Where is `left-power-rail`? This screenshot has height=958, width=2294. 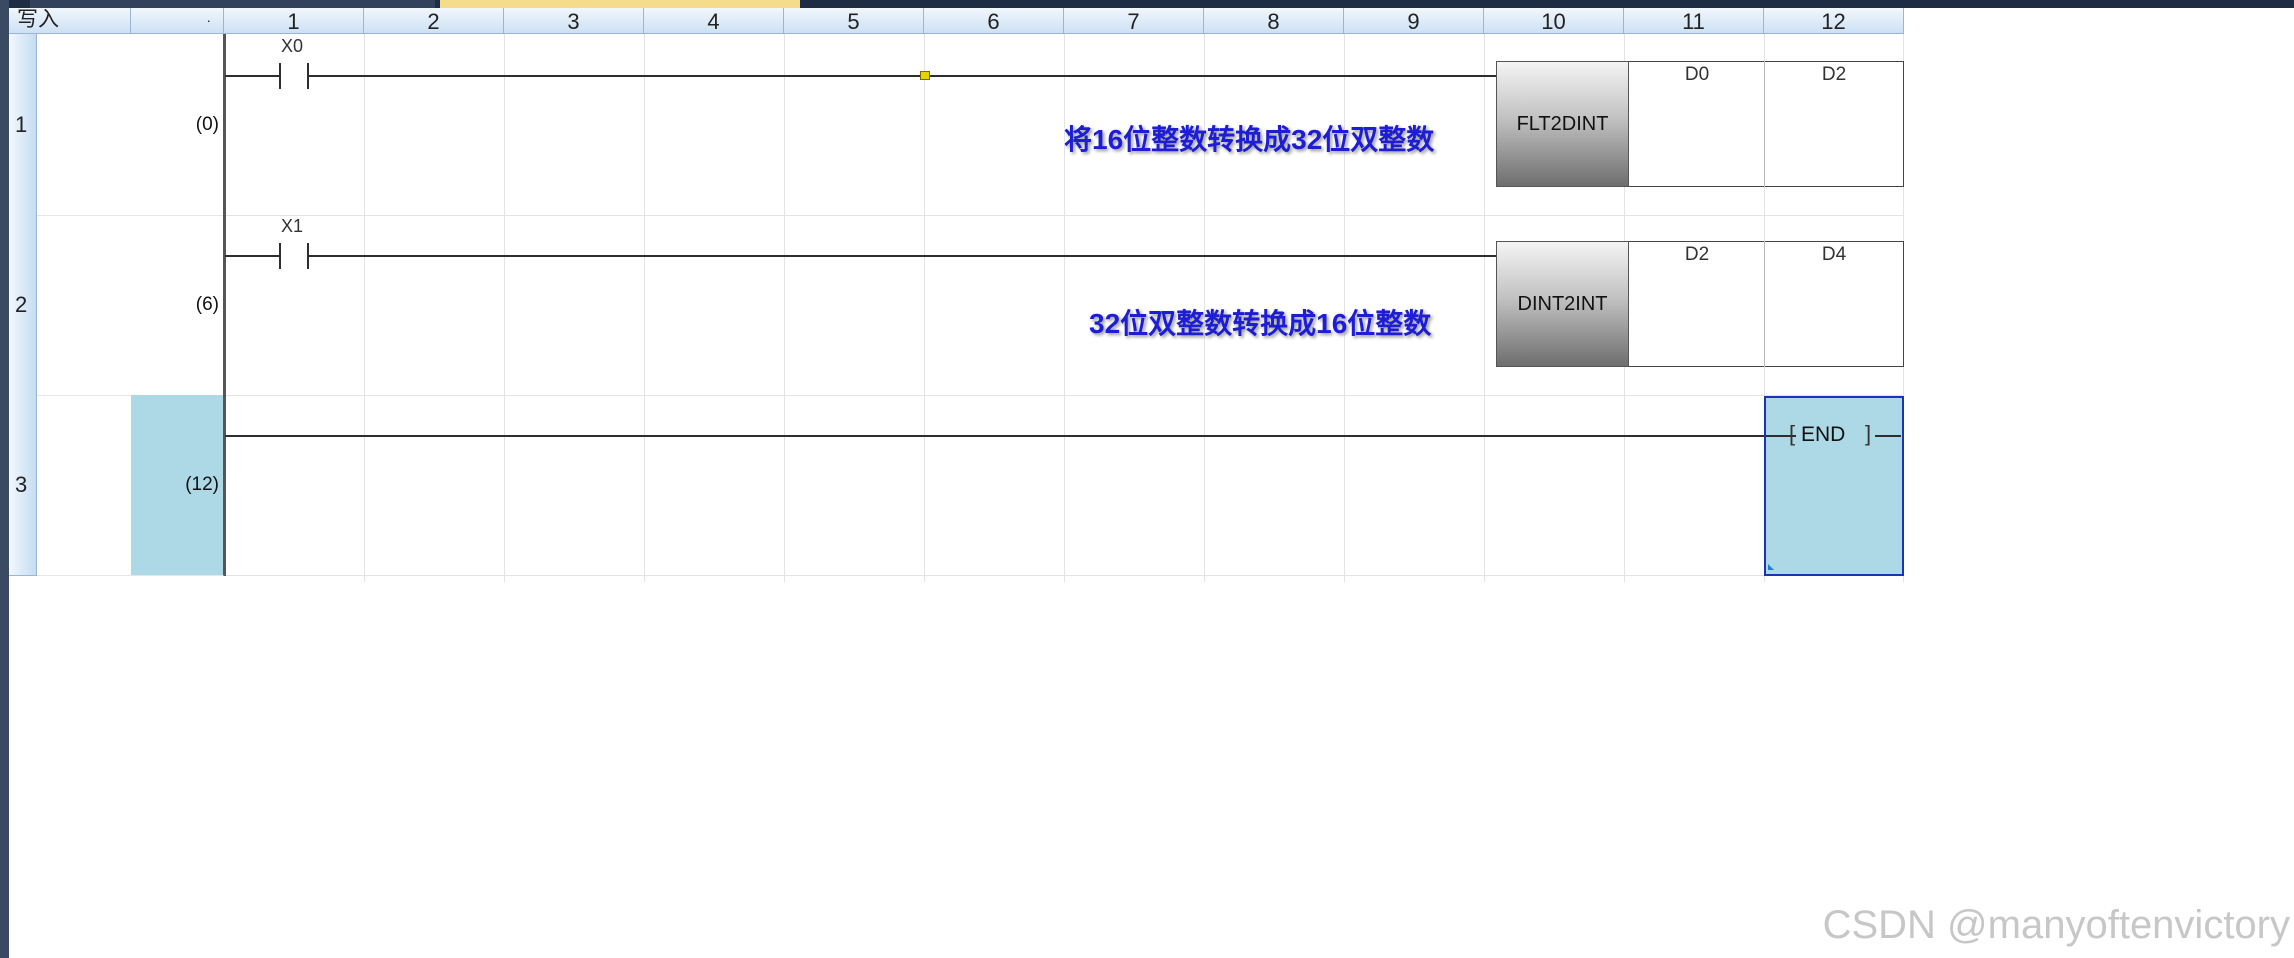 left-power-rail is located at coordinates (225, 305).